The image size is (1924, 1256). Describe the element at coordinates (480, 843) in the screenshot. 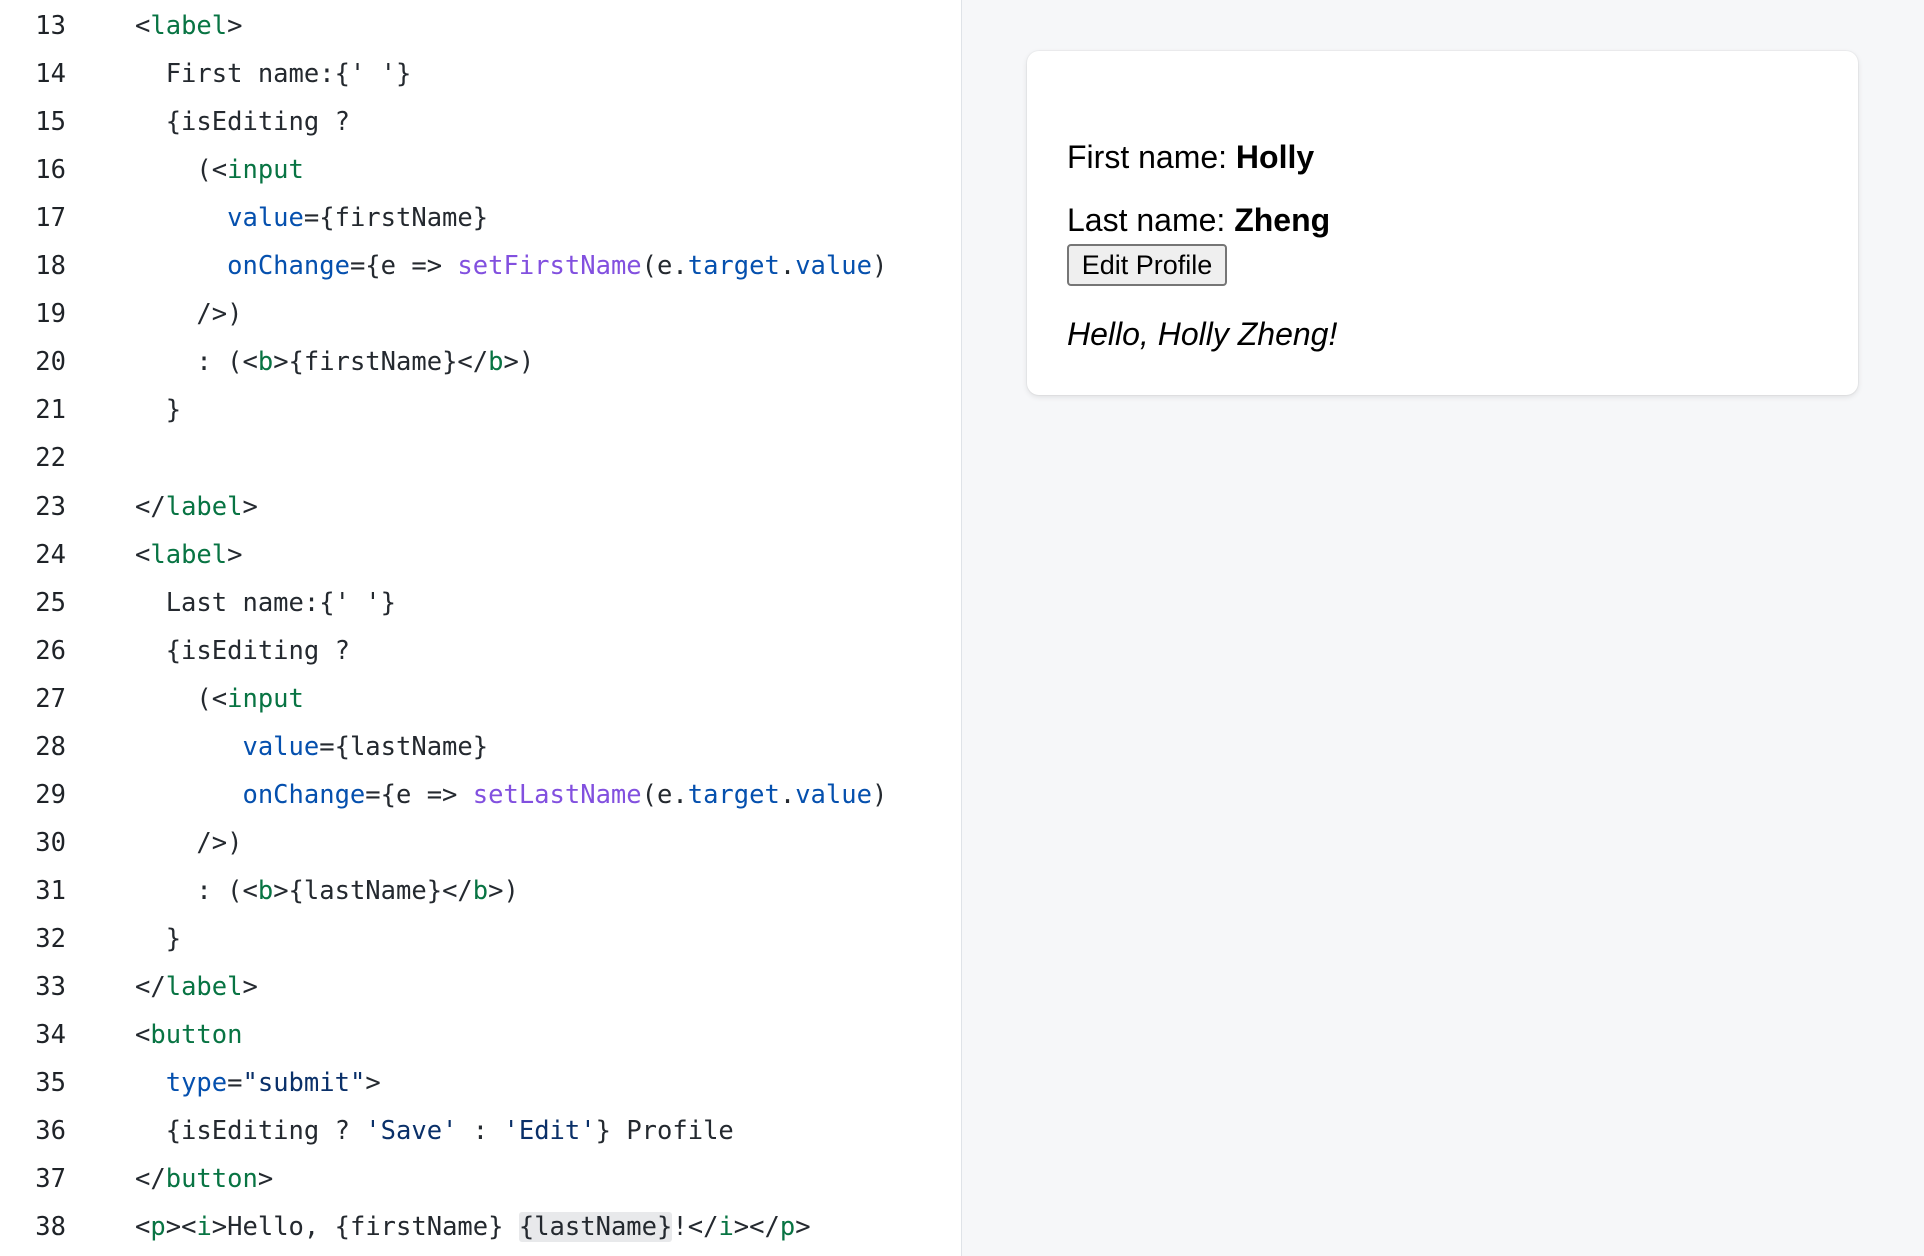

I see `code-line: 30 />)` at that location.